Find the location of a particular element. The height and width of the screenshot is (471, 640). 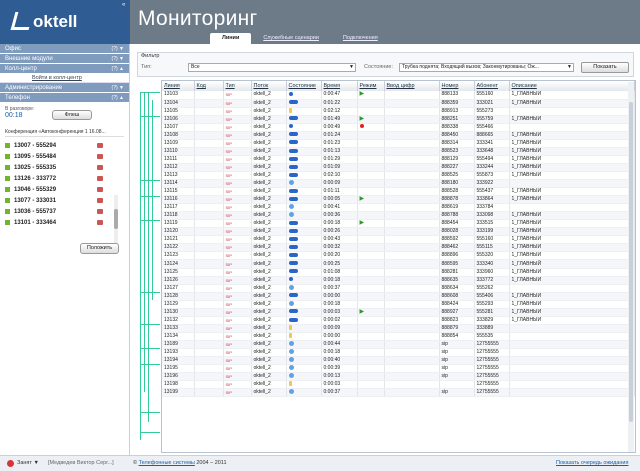

column-header-10: Описание is located at coordinates (572, 86).